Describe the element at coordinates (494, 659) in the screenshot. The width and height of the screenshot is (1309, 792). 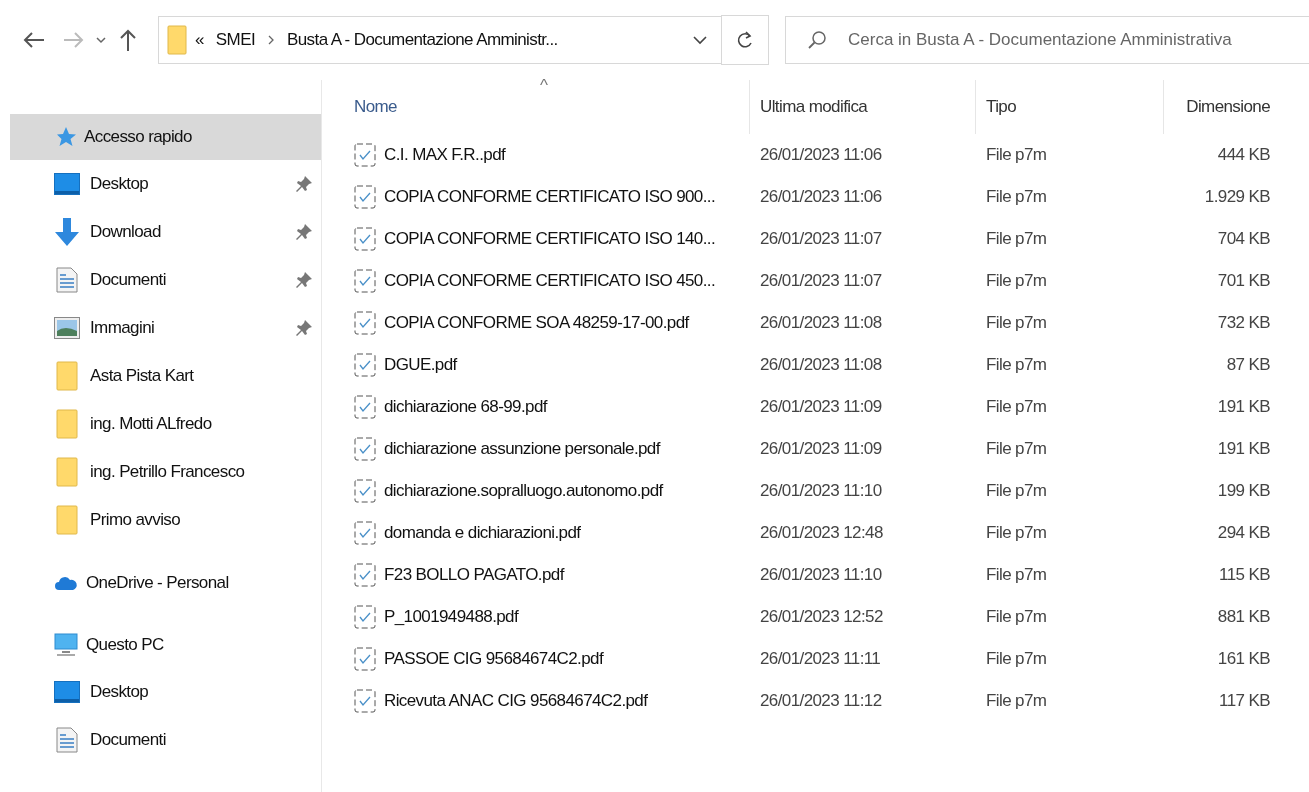
I see `file-name: PASSOE CIG 95684674C2.pdf` at that location.